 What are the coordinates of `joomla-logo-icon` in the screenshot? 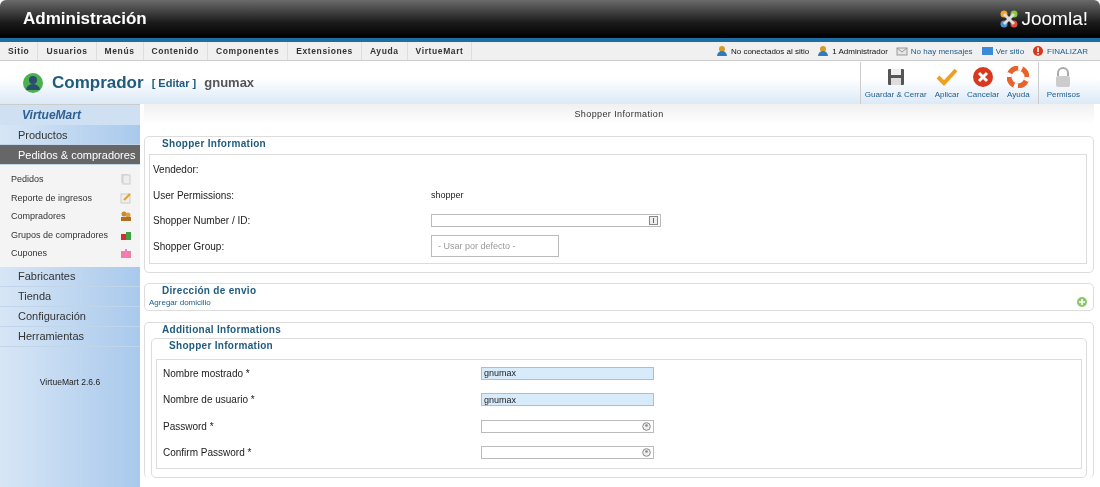 It's located at (1009, 19).